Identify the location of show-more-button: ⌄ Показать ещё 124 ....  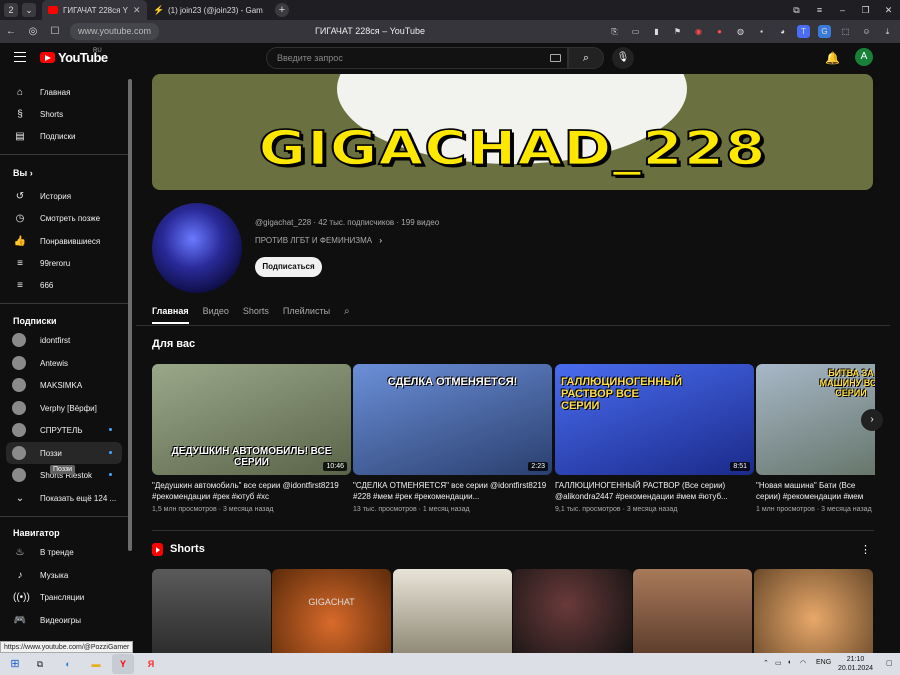
(64, 498).